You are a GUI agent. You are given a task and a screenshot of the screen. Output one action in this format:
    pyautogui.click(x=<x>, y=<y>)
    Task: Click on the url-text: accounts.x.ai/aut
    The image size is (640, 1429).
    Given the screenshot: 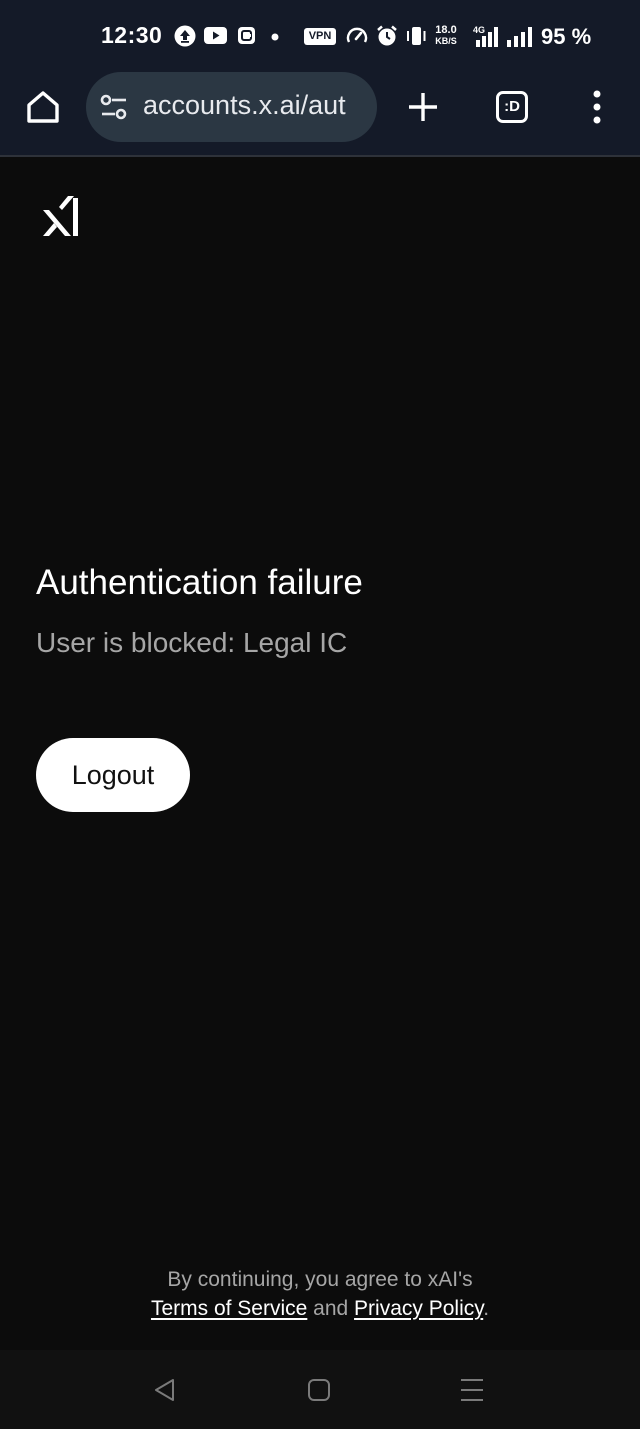 What is the action you would take?
    pyautogui.click(x=255, y=105)
    